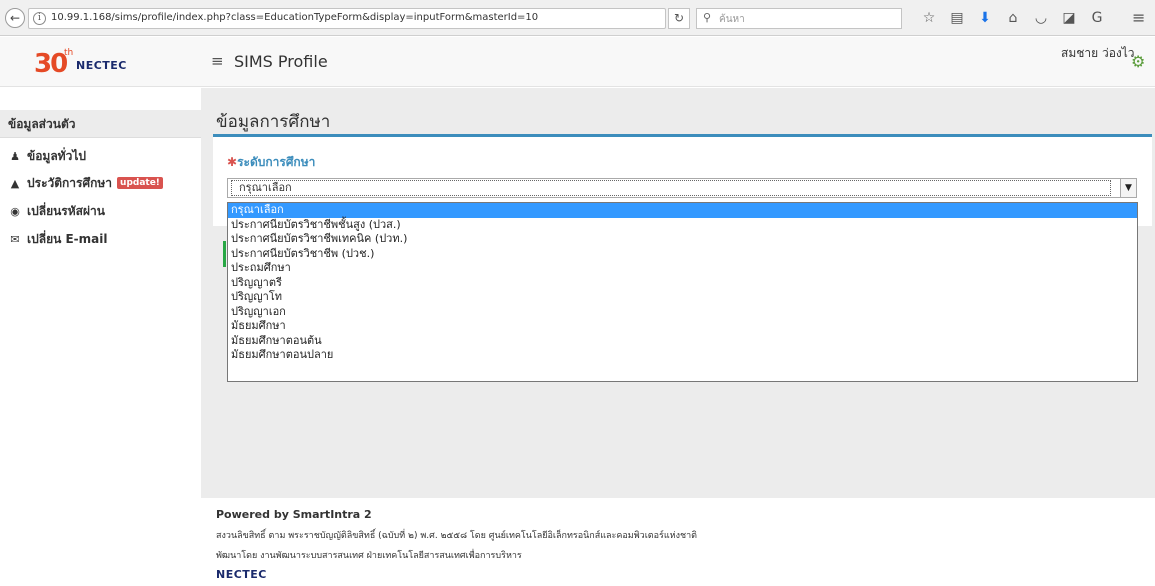  Describe the element at coordinates (682, 341) in the screenshot. I see `dropdown-option: มัธยมศึกษาตอนต้น` at that location.